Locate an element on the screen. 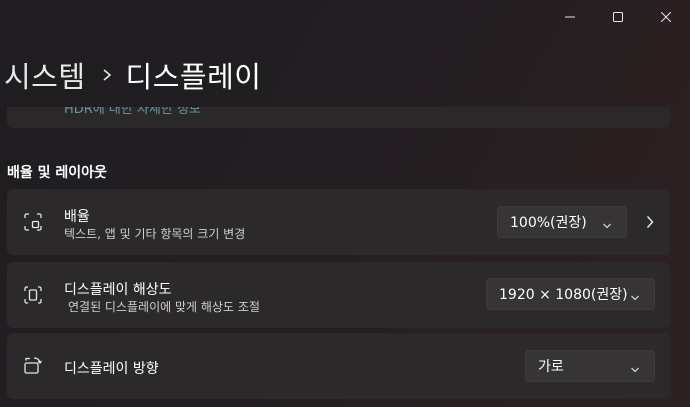  hdr-info-link: HDR에 대한 자세한 정보 is located at coordinates (132, 112).